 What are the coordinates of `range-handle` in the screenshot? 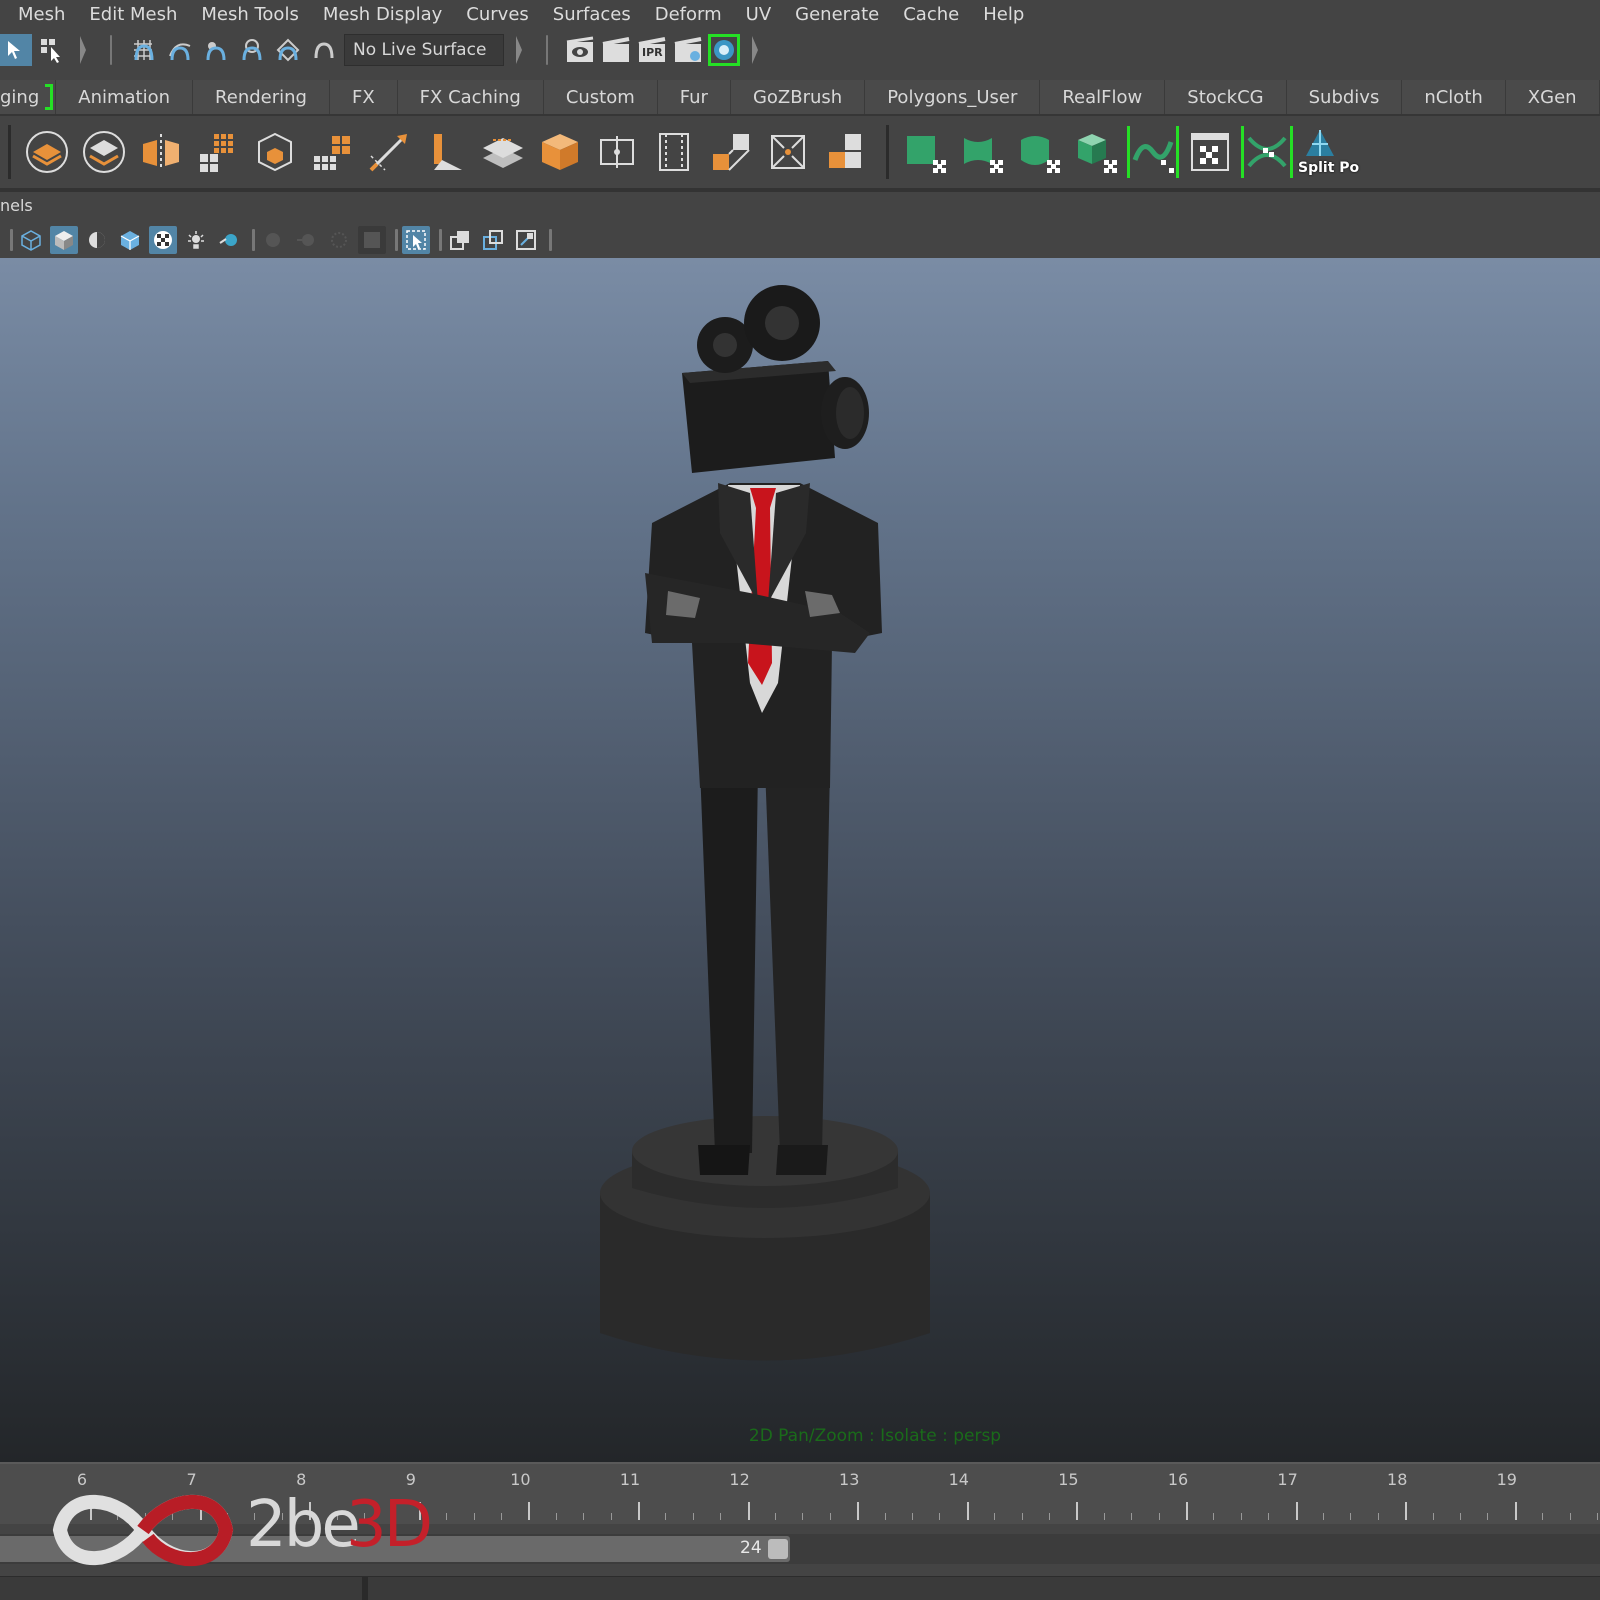 It's located at (778, 1549).